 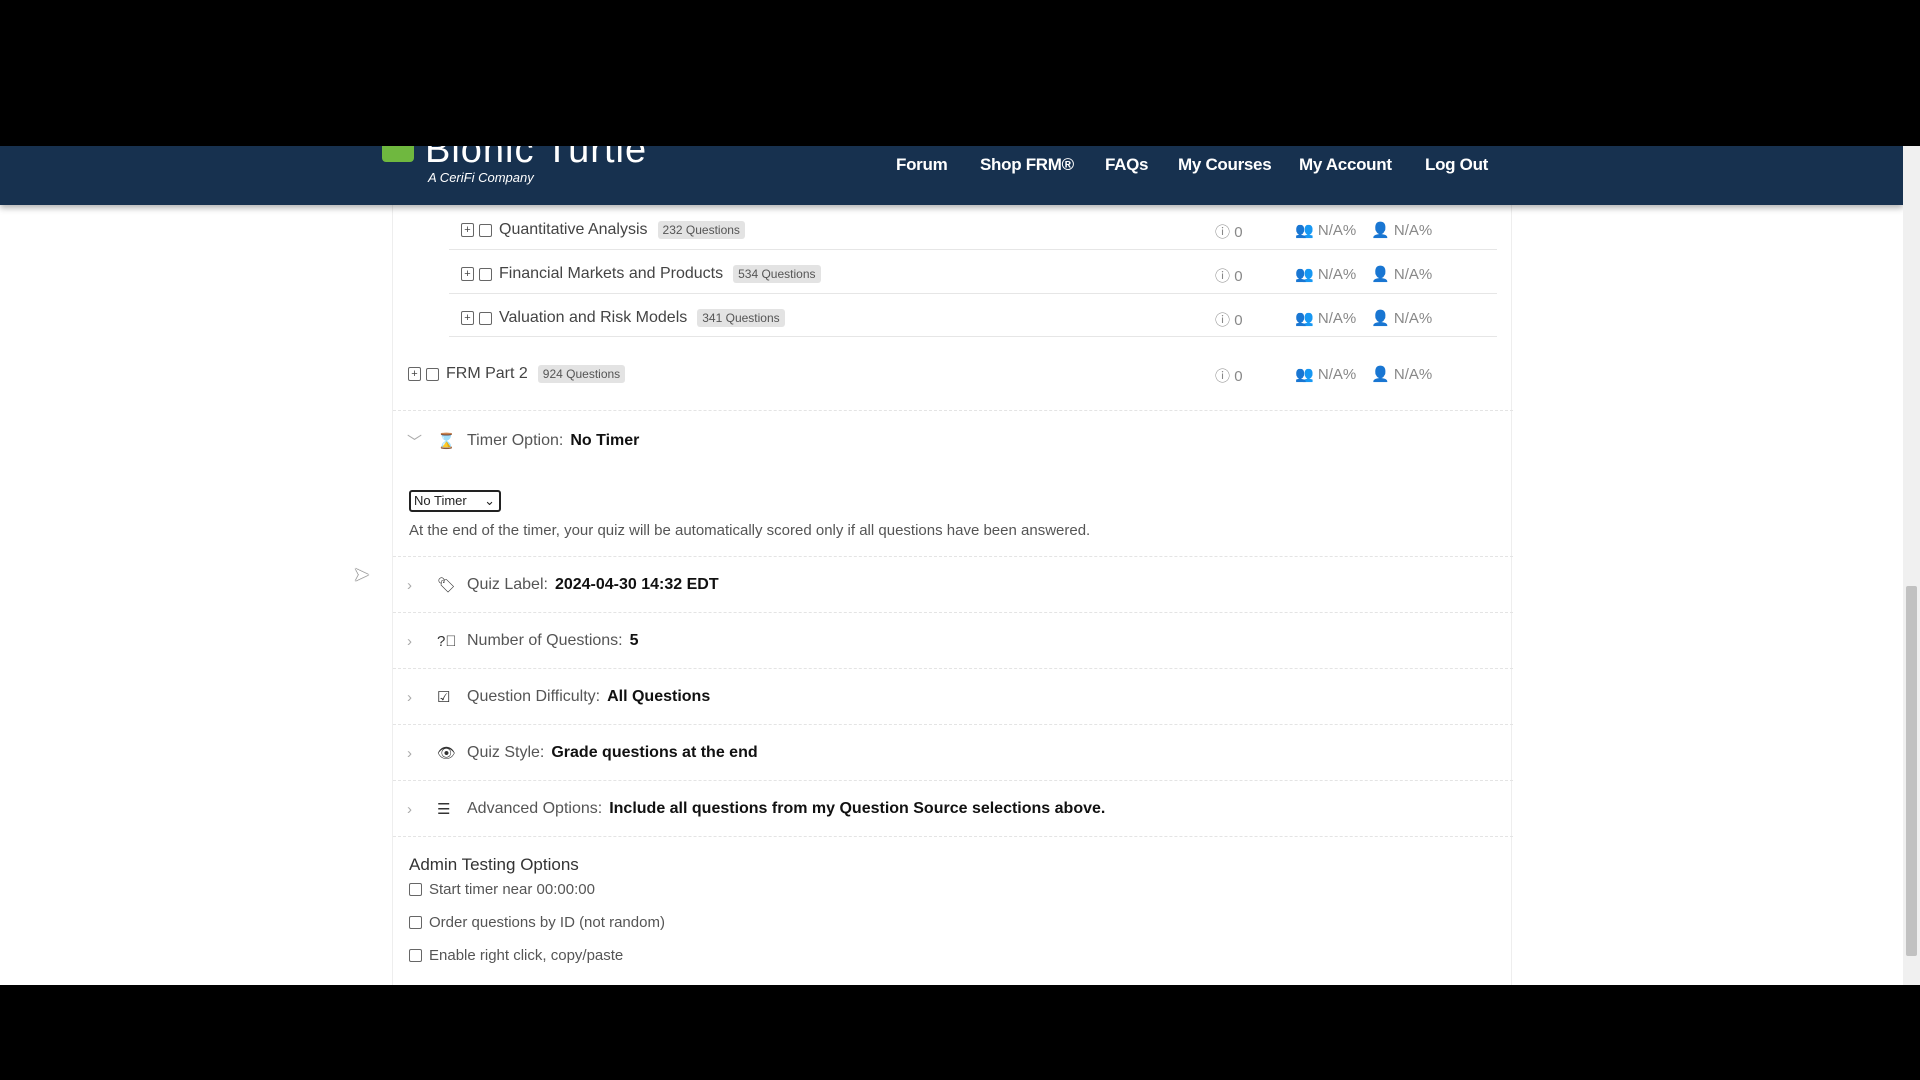 What do you see at coordinates (447, 641) in the screenshot?
I see `question-circle-icon: ?⃝` at bounding box center [447, 641].